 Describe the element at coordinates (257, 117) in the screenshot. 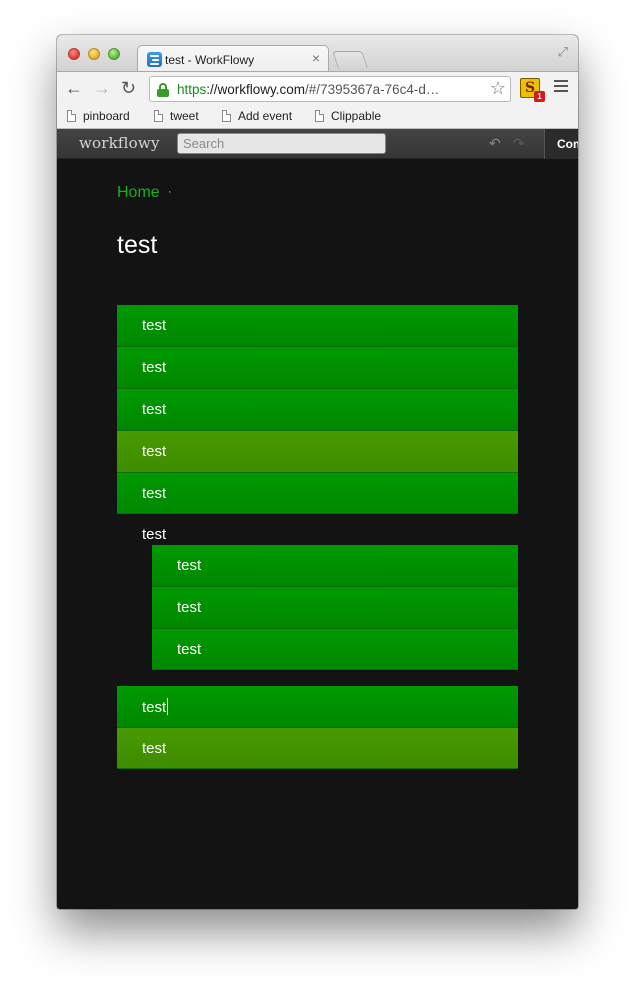

I see `bookmark-add-event: Add event` at that location.